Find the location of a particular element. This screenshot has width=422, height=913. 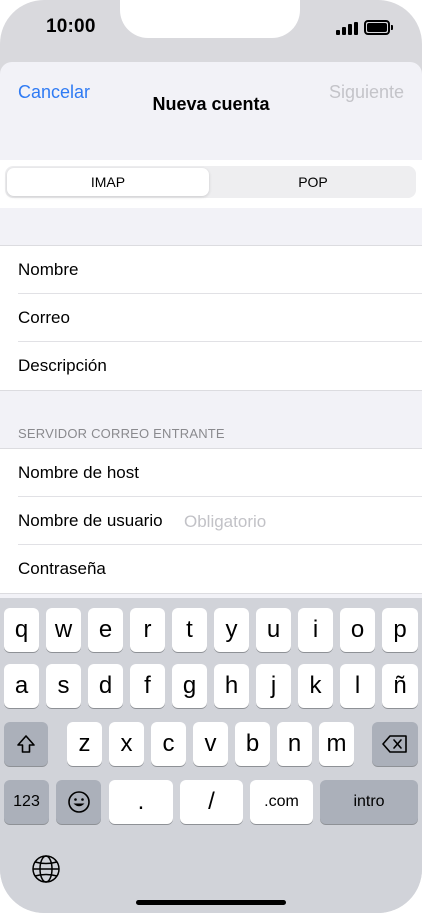

backspace-key is located at coordinates (395, 744).